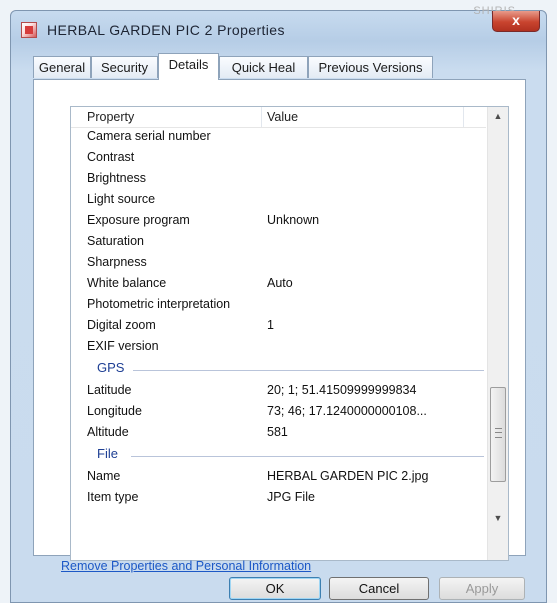  Describe the element at coordinates (138, 220) in the screenshot. I see `property-name: Exposure program` at that location.